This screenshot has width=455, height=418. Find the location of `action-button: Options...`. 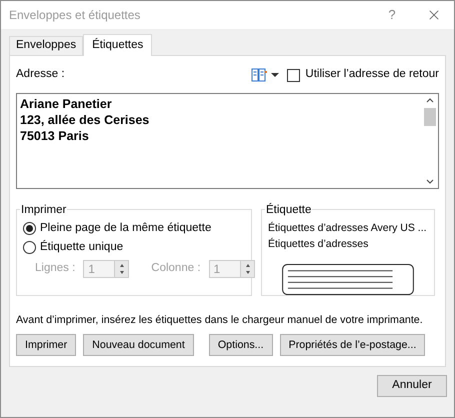

action-button: Options... is located at coordinates (240, 345).